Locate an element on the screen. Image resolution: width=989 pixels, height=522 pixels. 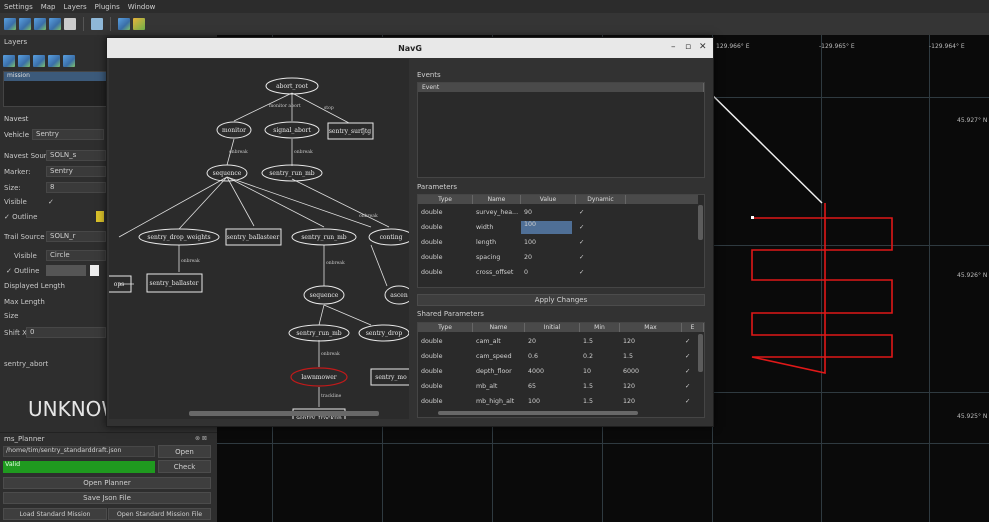
shift-x-spinbox: 0 is located at coordinates (66, 332).